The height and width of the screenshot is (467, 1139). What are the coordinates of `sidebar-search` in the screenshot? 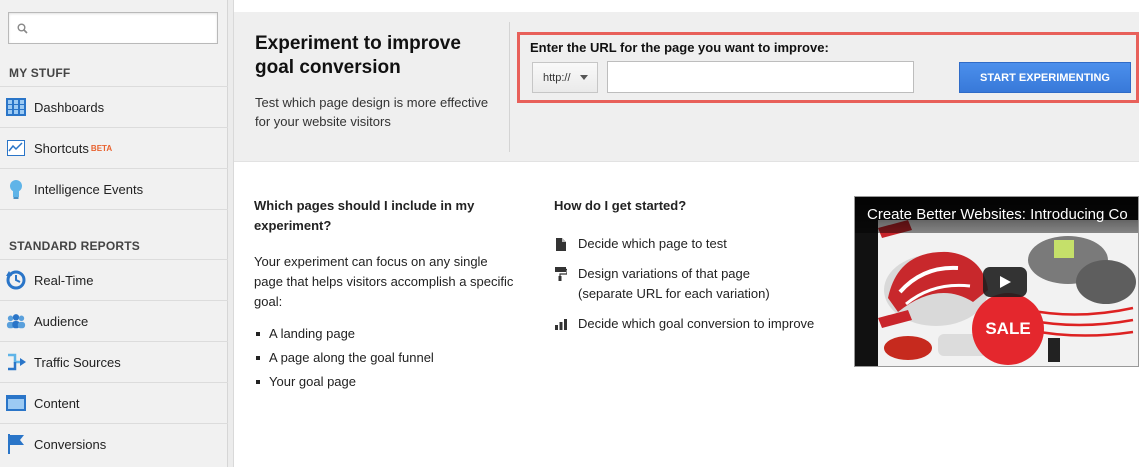 It's located at (113, 28).